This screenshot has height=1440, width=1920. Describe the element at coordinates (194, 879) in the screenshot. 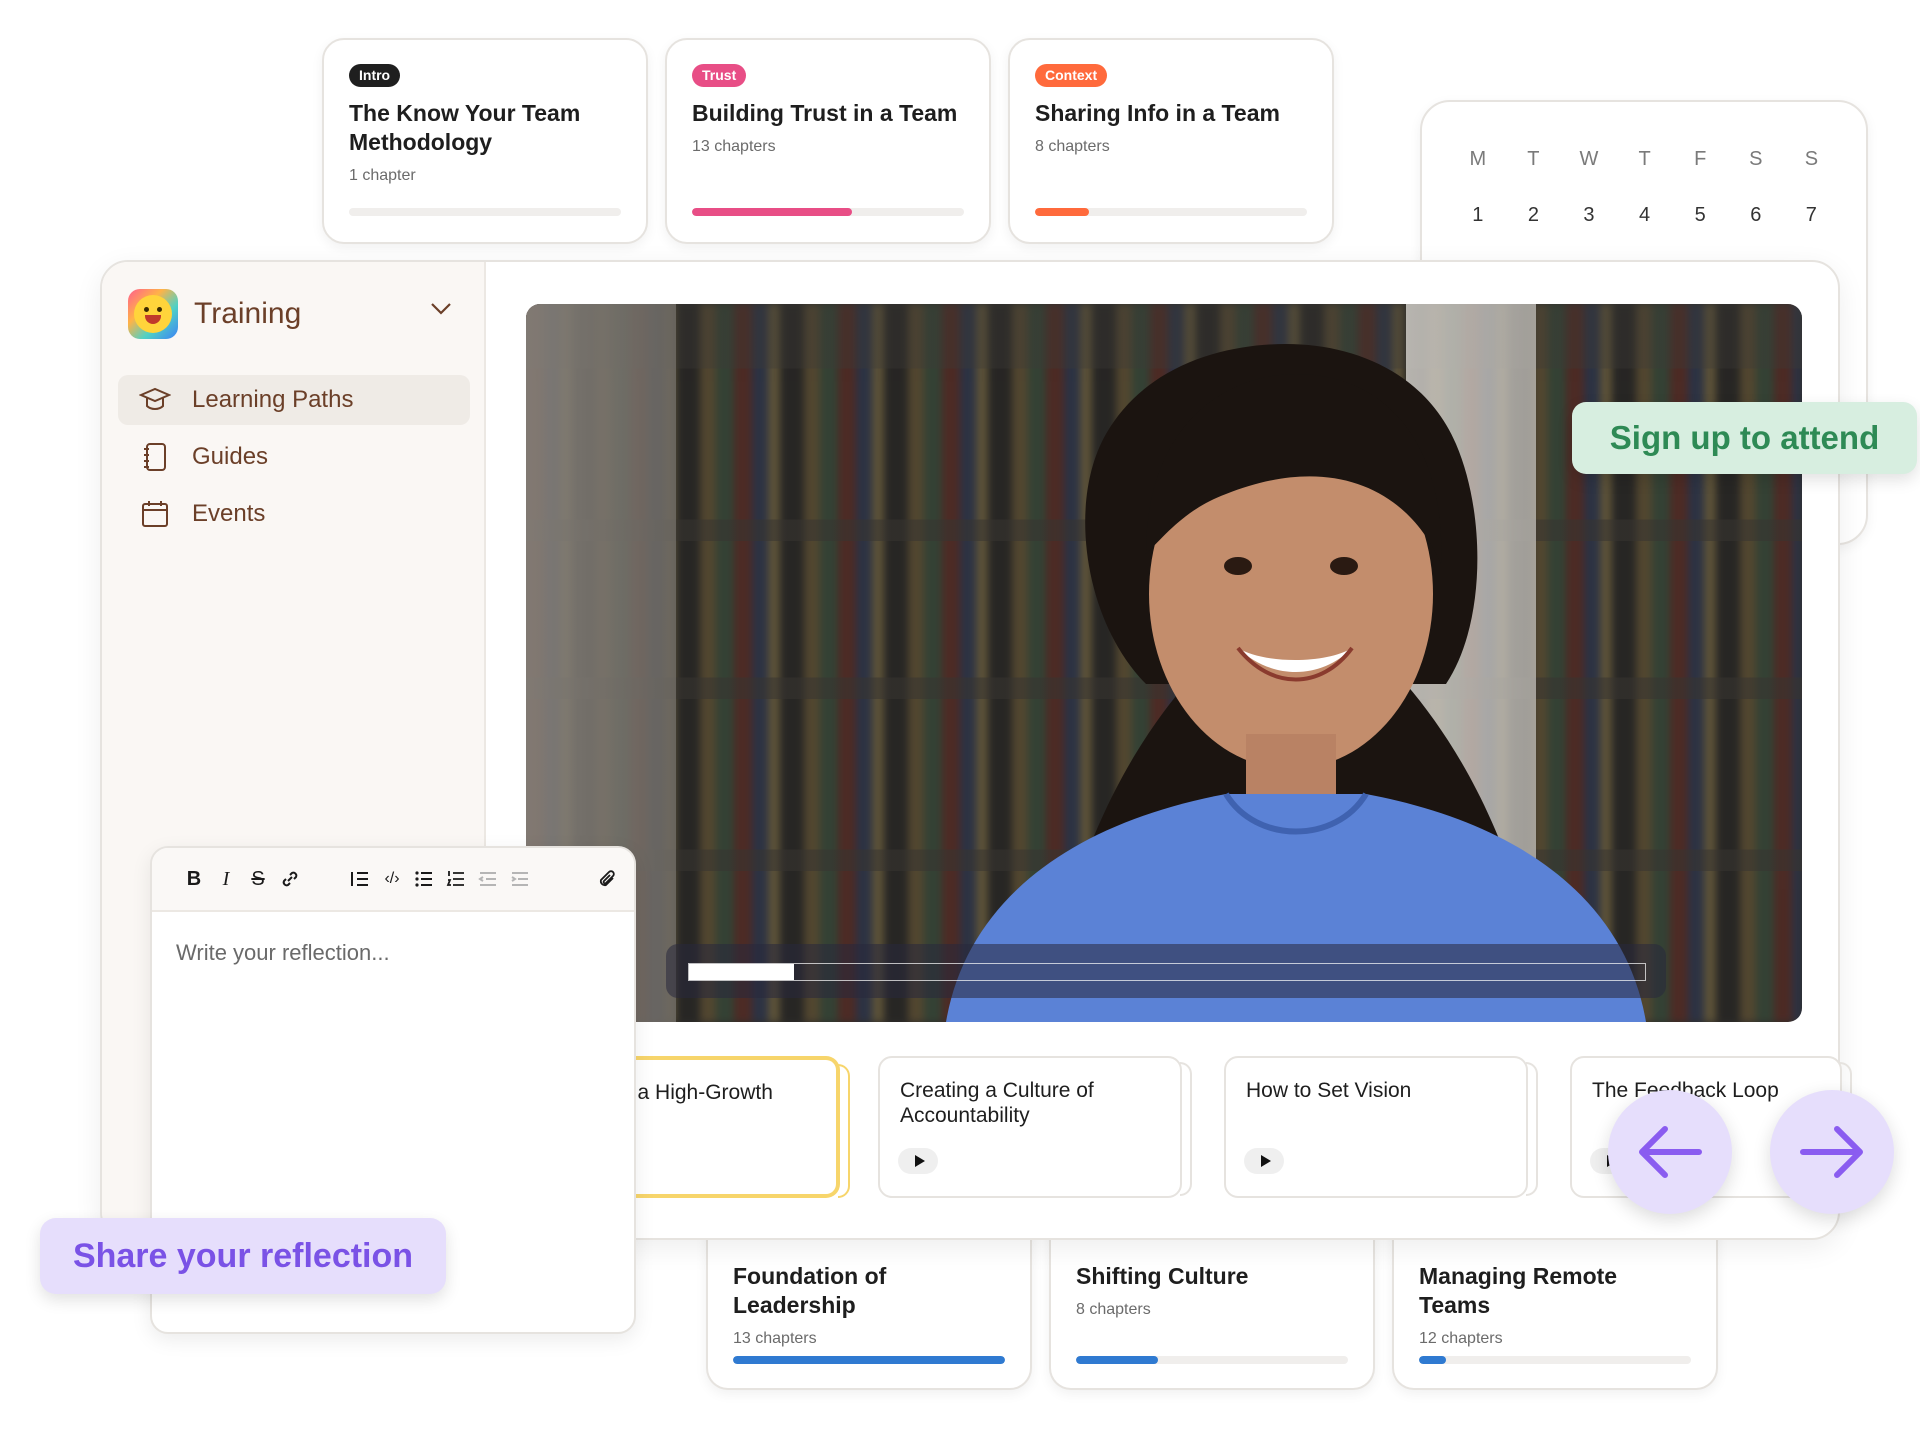

I see `bold-icon: B` at that location.